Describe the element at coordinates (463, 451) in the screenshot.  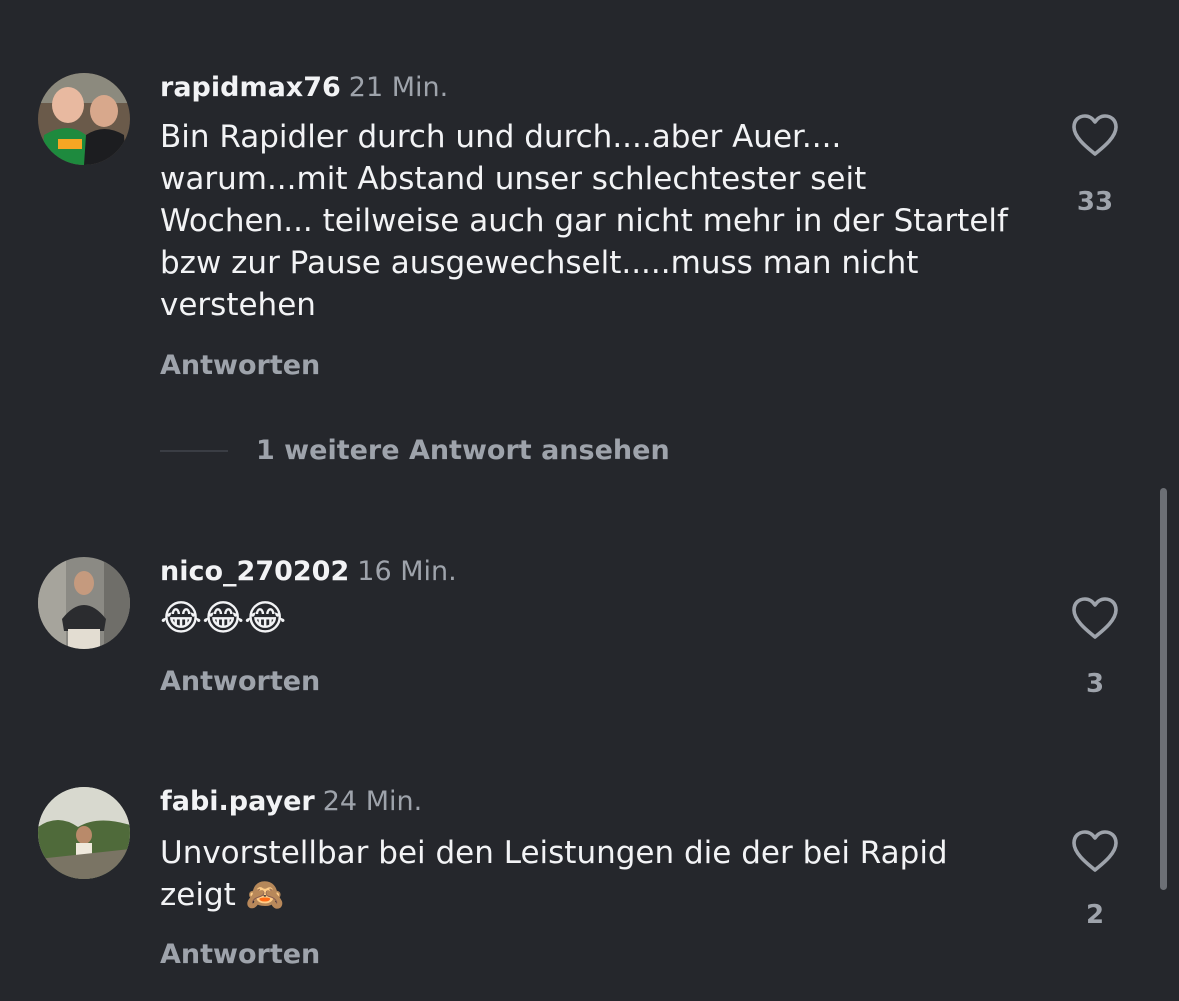
I see `view-more-replies-button: 1 weitere Antwort ansehen` at that location.